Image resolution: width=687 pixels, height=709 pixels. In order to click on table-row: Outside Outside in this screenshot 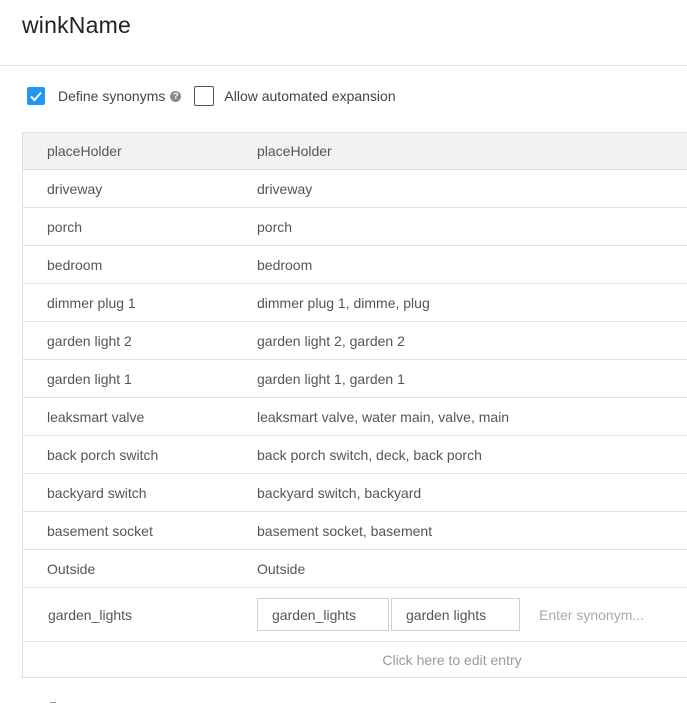, I will do `click(355, 568)`.